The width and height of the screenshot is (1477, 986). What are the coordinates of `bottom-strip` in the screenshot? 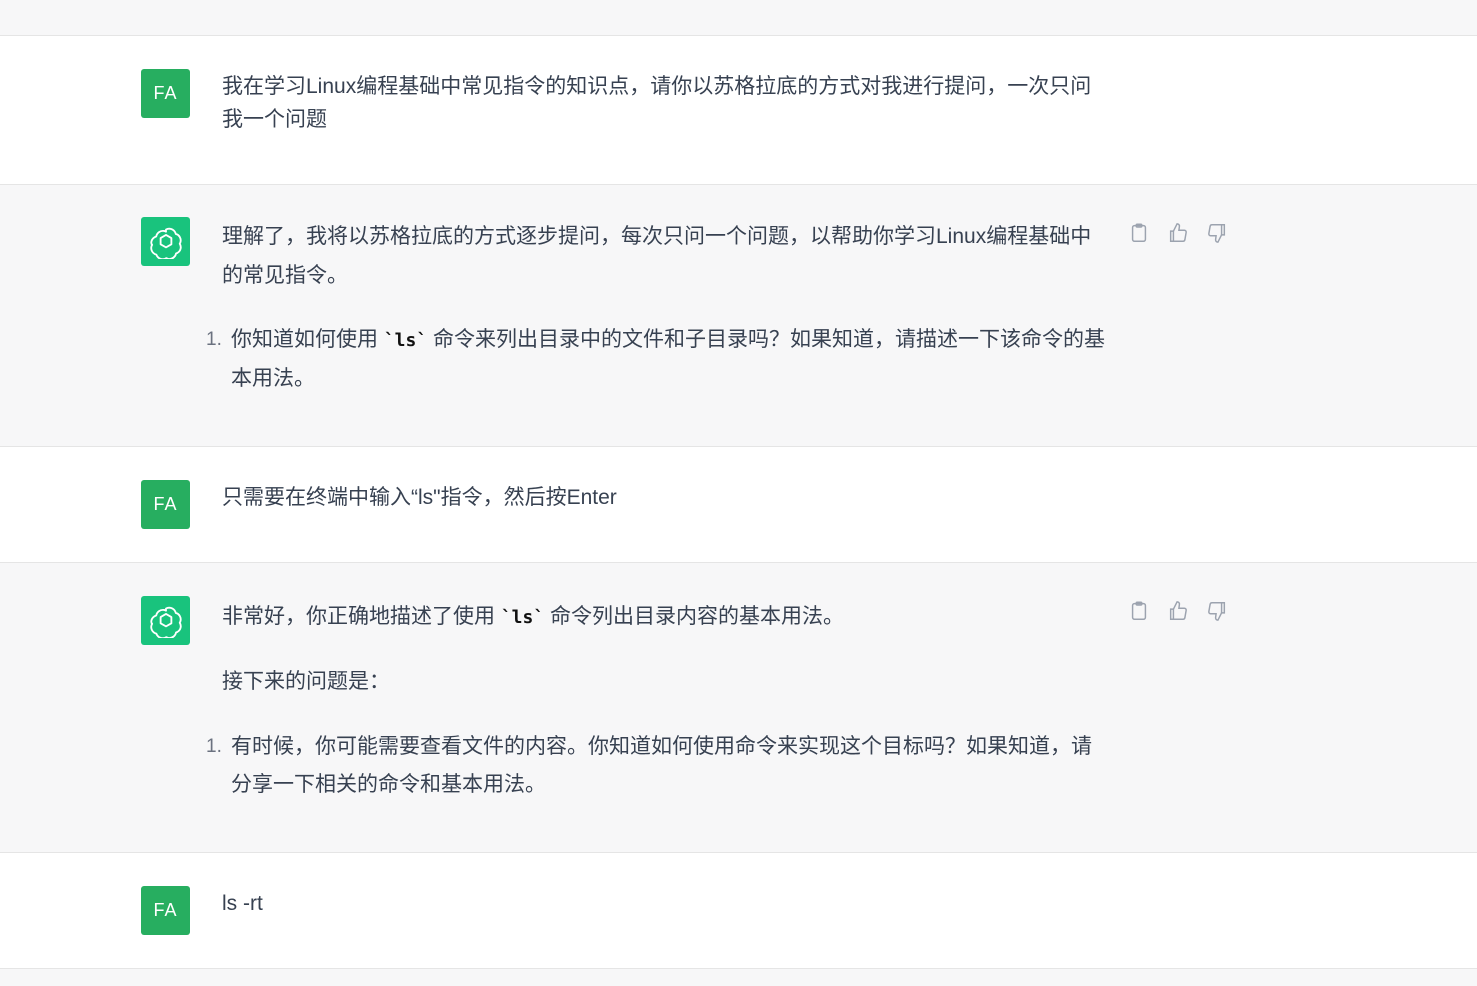 It's located at (738, 977).